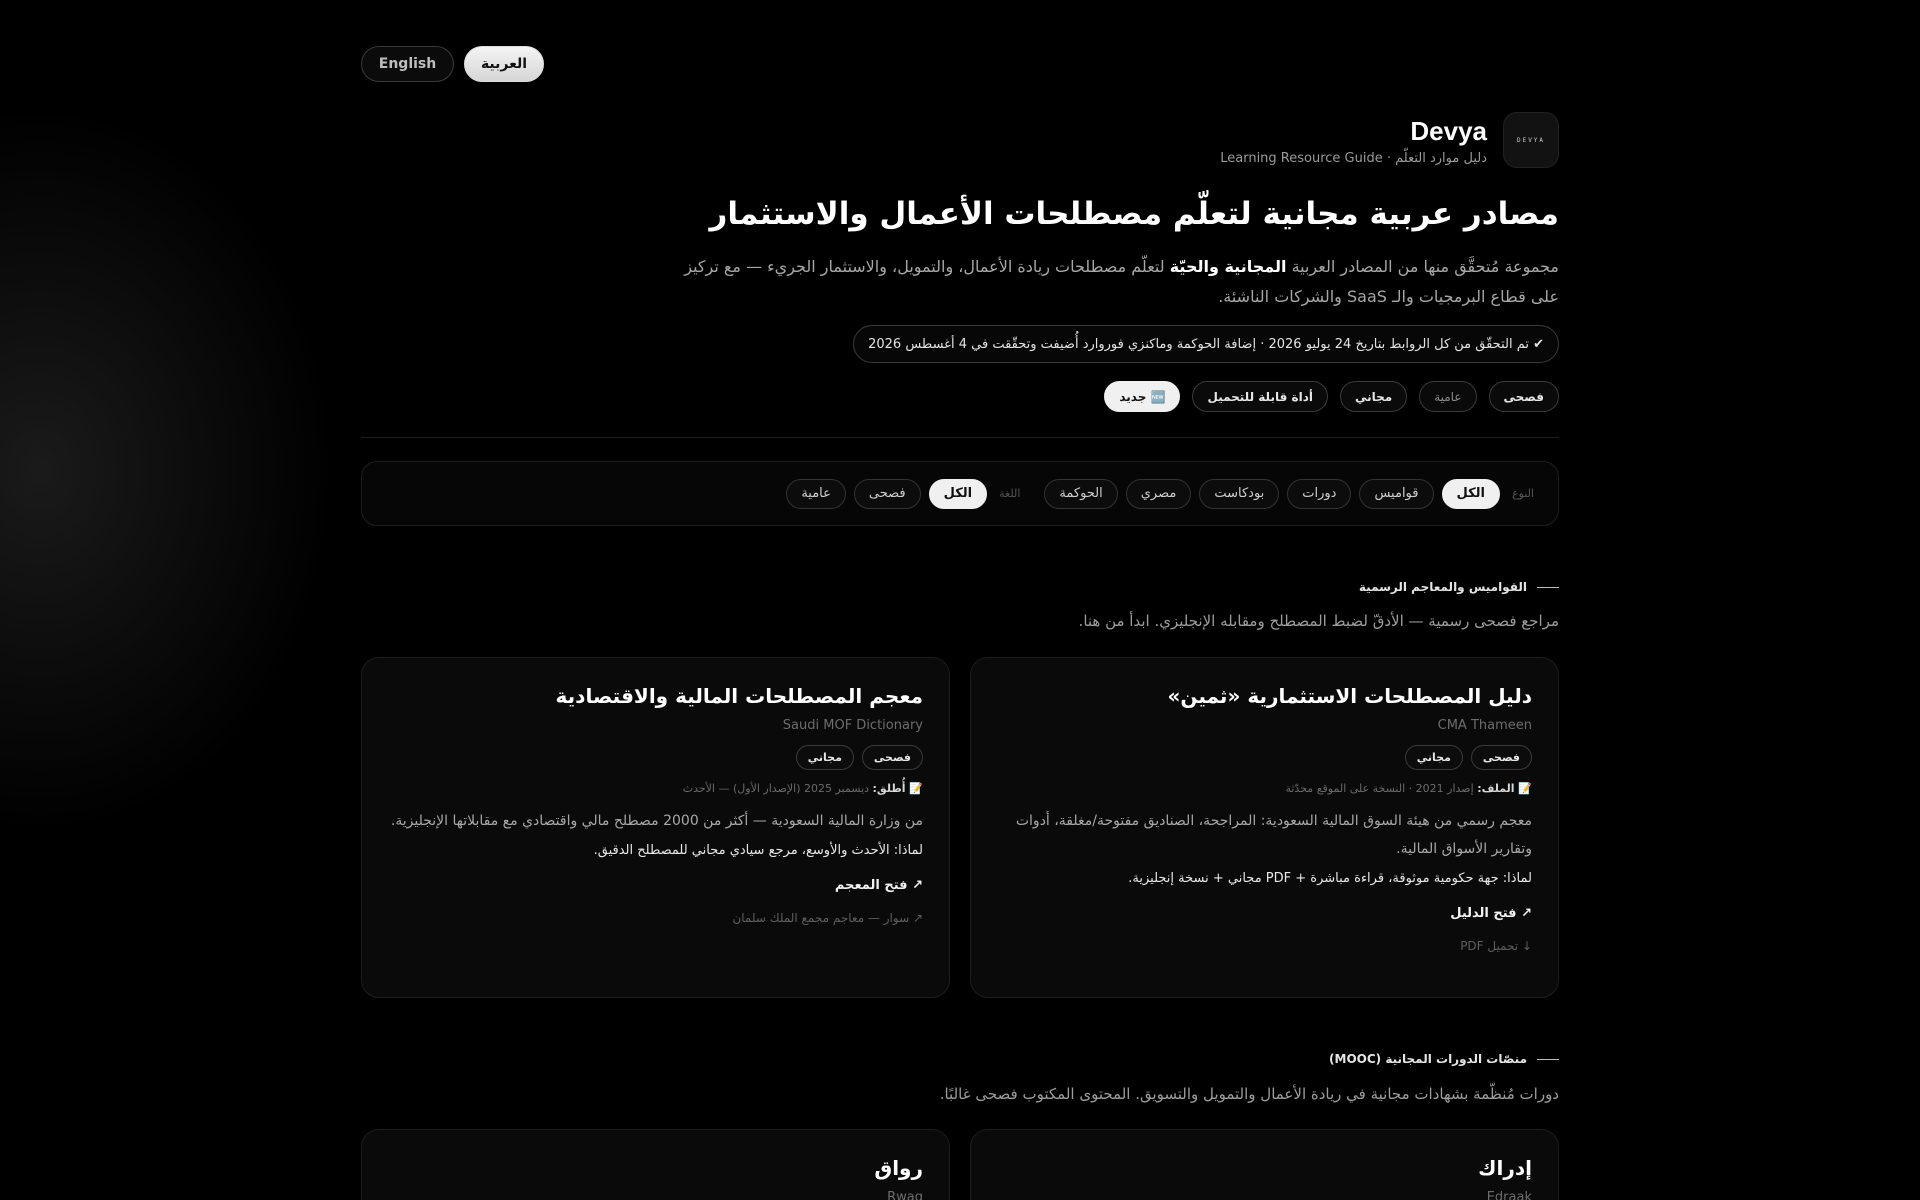  I want to click on meta-value: ديسمبر 2025 (الإصدار الأول) — الأحدث, so click(777, 788).